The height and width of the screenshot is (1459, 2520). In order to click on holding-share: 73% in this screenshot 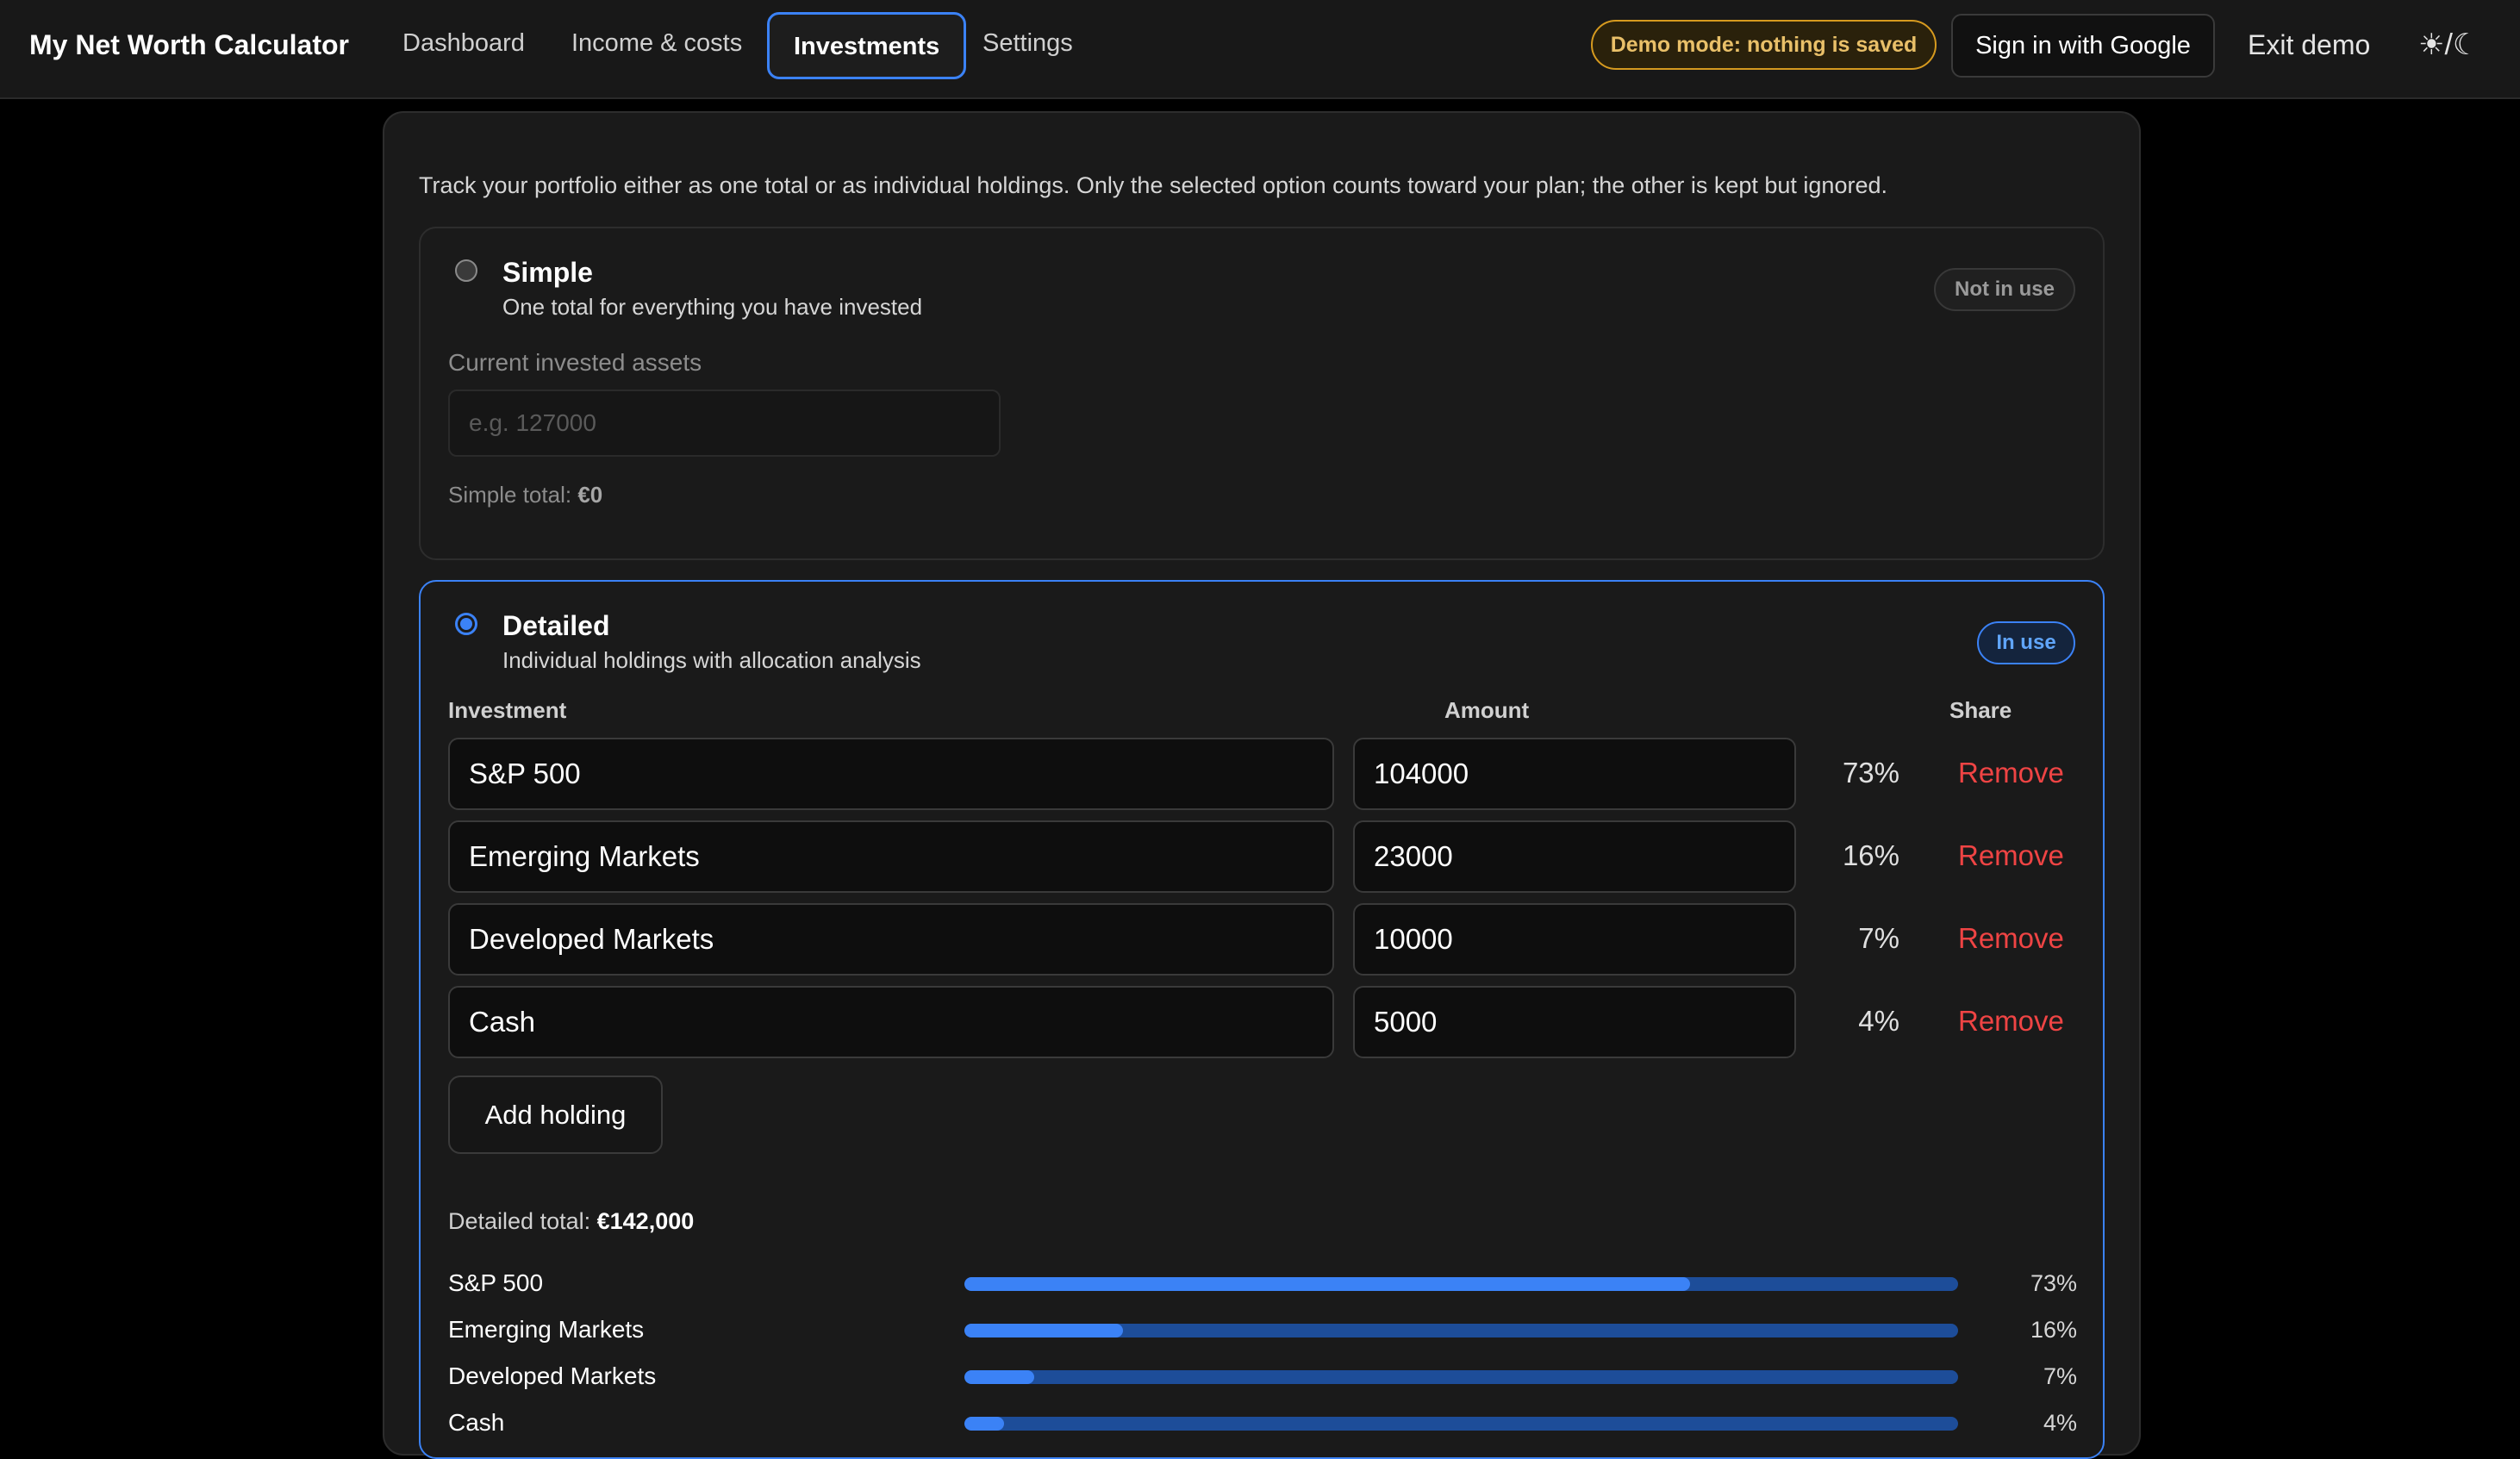, I will do `click(1870, 773)`.